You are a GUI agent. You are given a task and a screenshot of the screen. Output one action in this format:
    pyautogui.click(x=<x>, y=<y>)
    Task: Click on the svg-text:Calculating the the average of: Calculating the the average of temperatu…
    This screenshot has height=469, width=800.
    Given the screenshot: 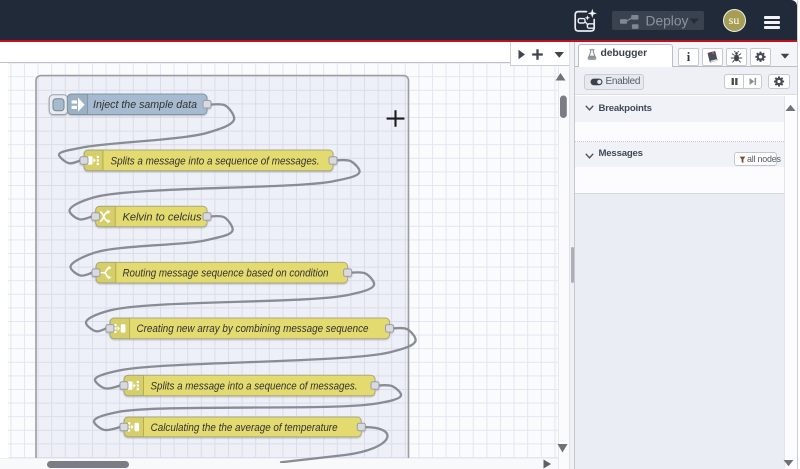 What is the action you would take?
    pyautogui.click(x=244, y=428)
    